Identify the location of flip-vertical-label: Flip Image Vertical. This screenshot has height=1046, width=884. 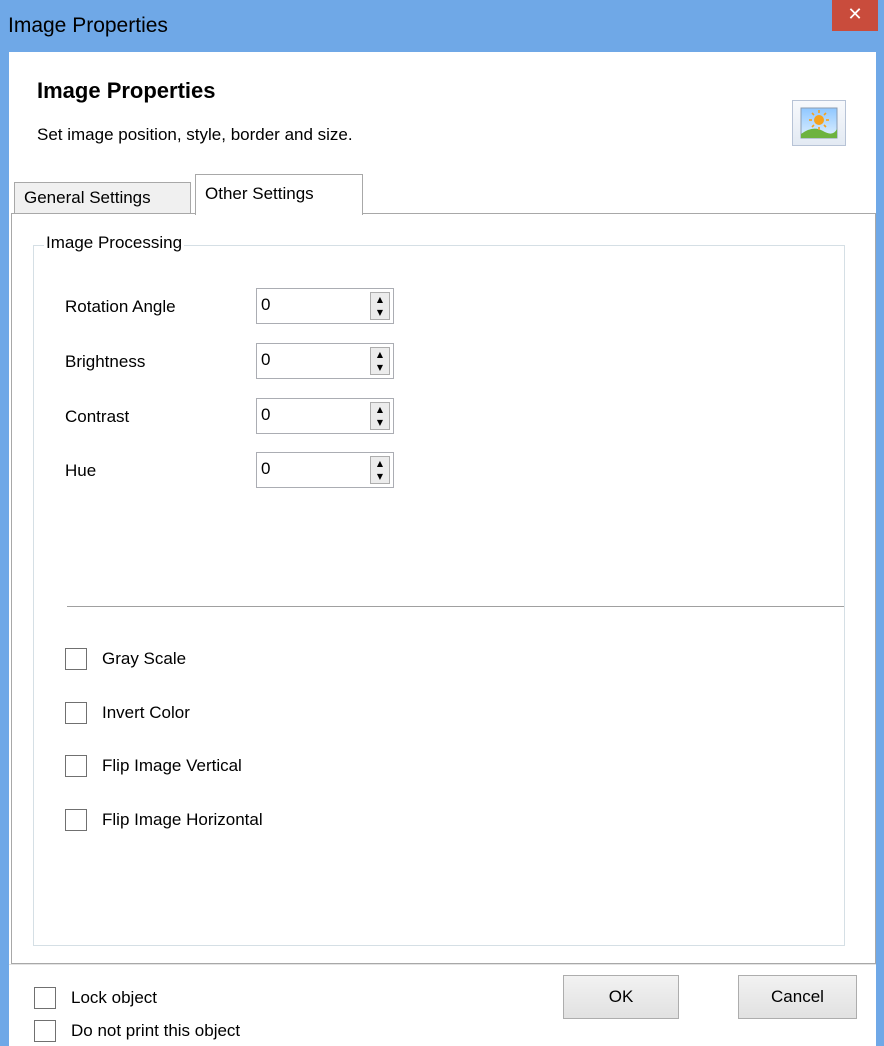
(172, 765).